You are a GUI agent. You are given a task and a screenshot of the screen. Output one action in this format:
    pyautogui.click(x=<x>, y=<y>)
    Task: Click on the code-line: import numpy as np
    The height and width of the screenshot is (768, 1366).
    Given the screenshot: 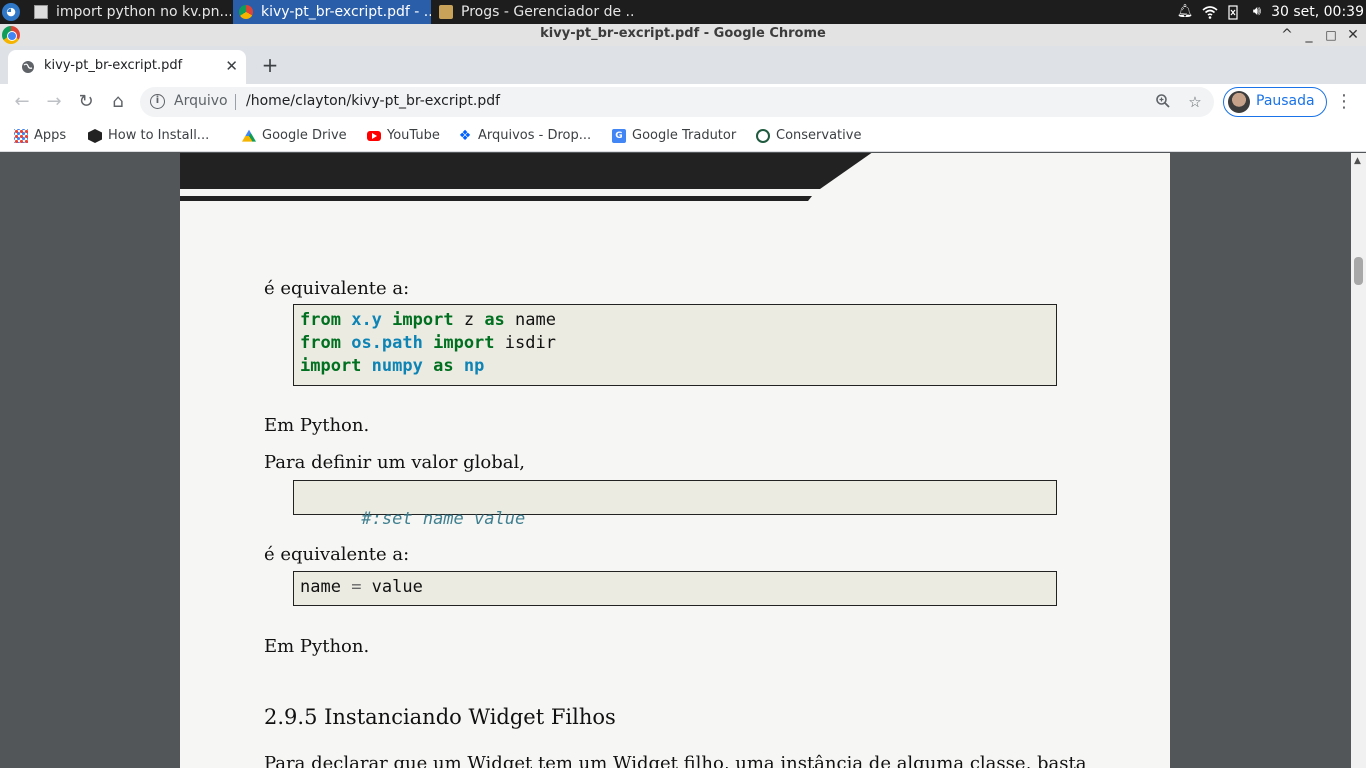 What is the action you would take?
    pyautogui.click(x=678, y=366)
    